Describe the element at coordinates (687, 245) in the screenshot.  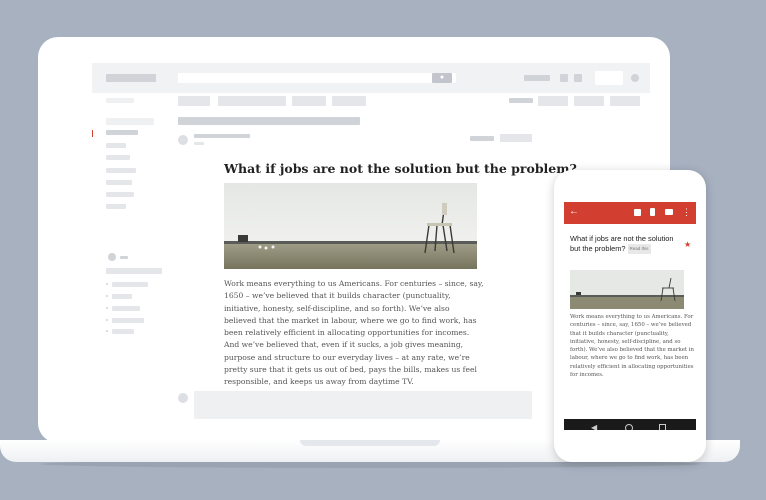
I see `star-icon: ★` at that location.